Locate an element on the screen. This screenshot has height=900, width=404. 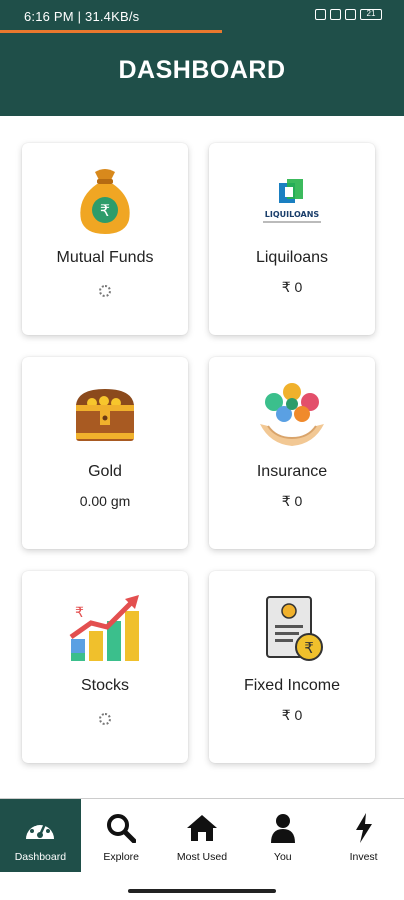
status-icons: 21 is located at coordinates (348, 14).